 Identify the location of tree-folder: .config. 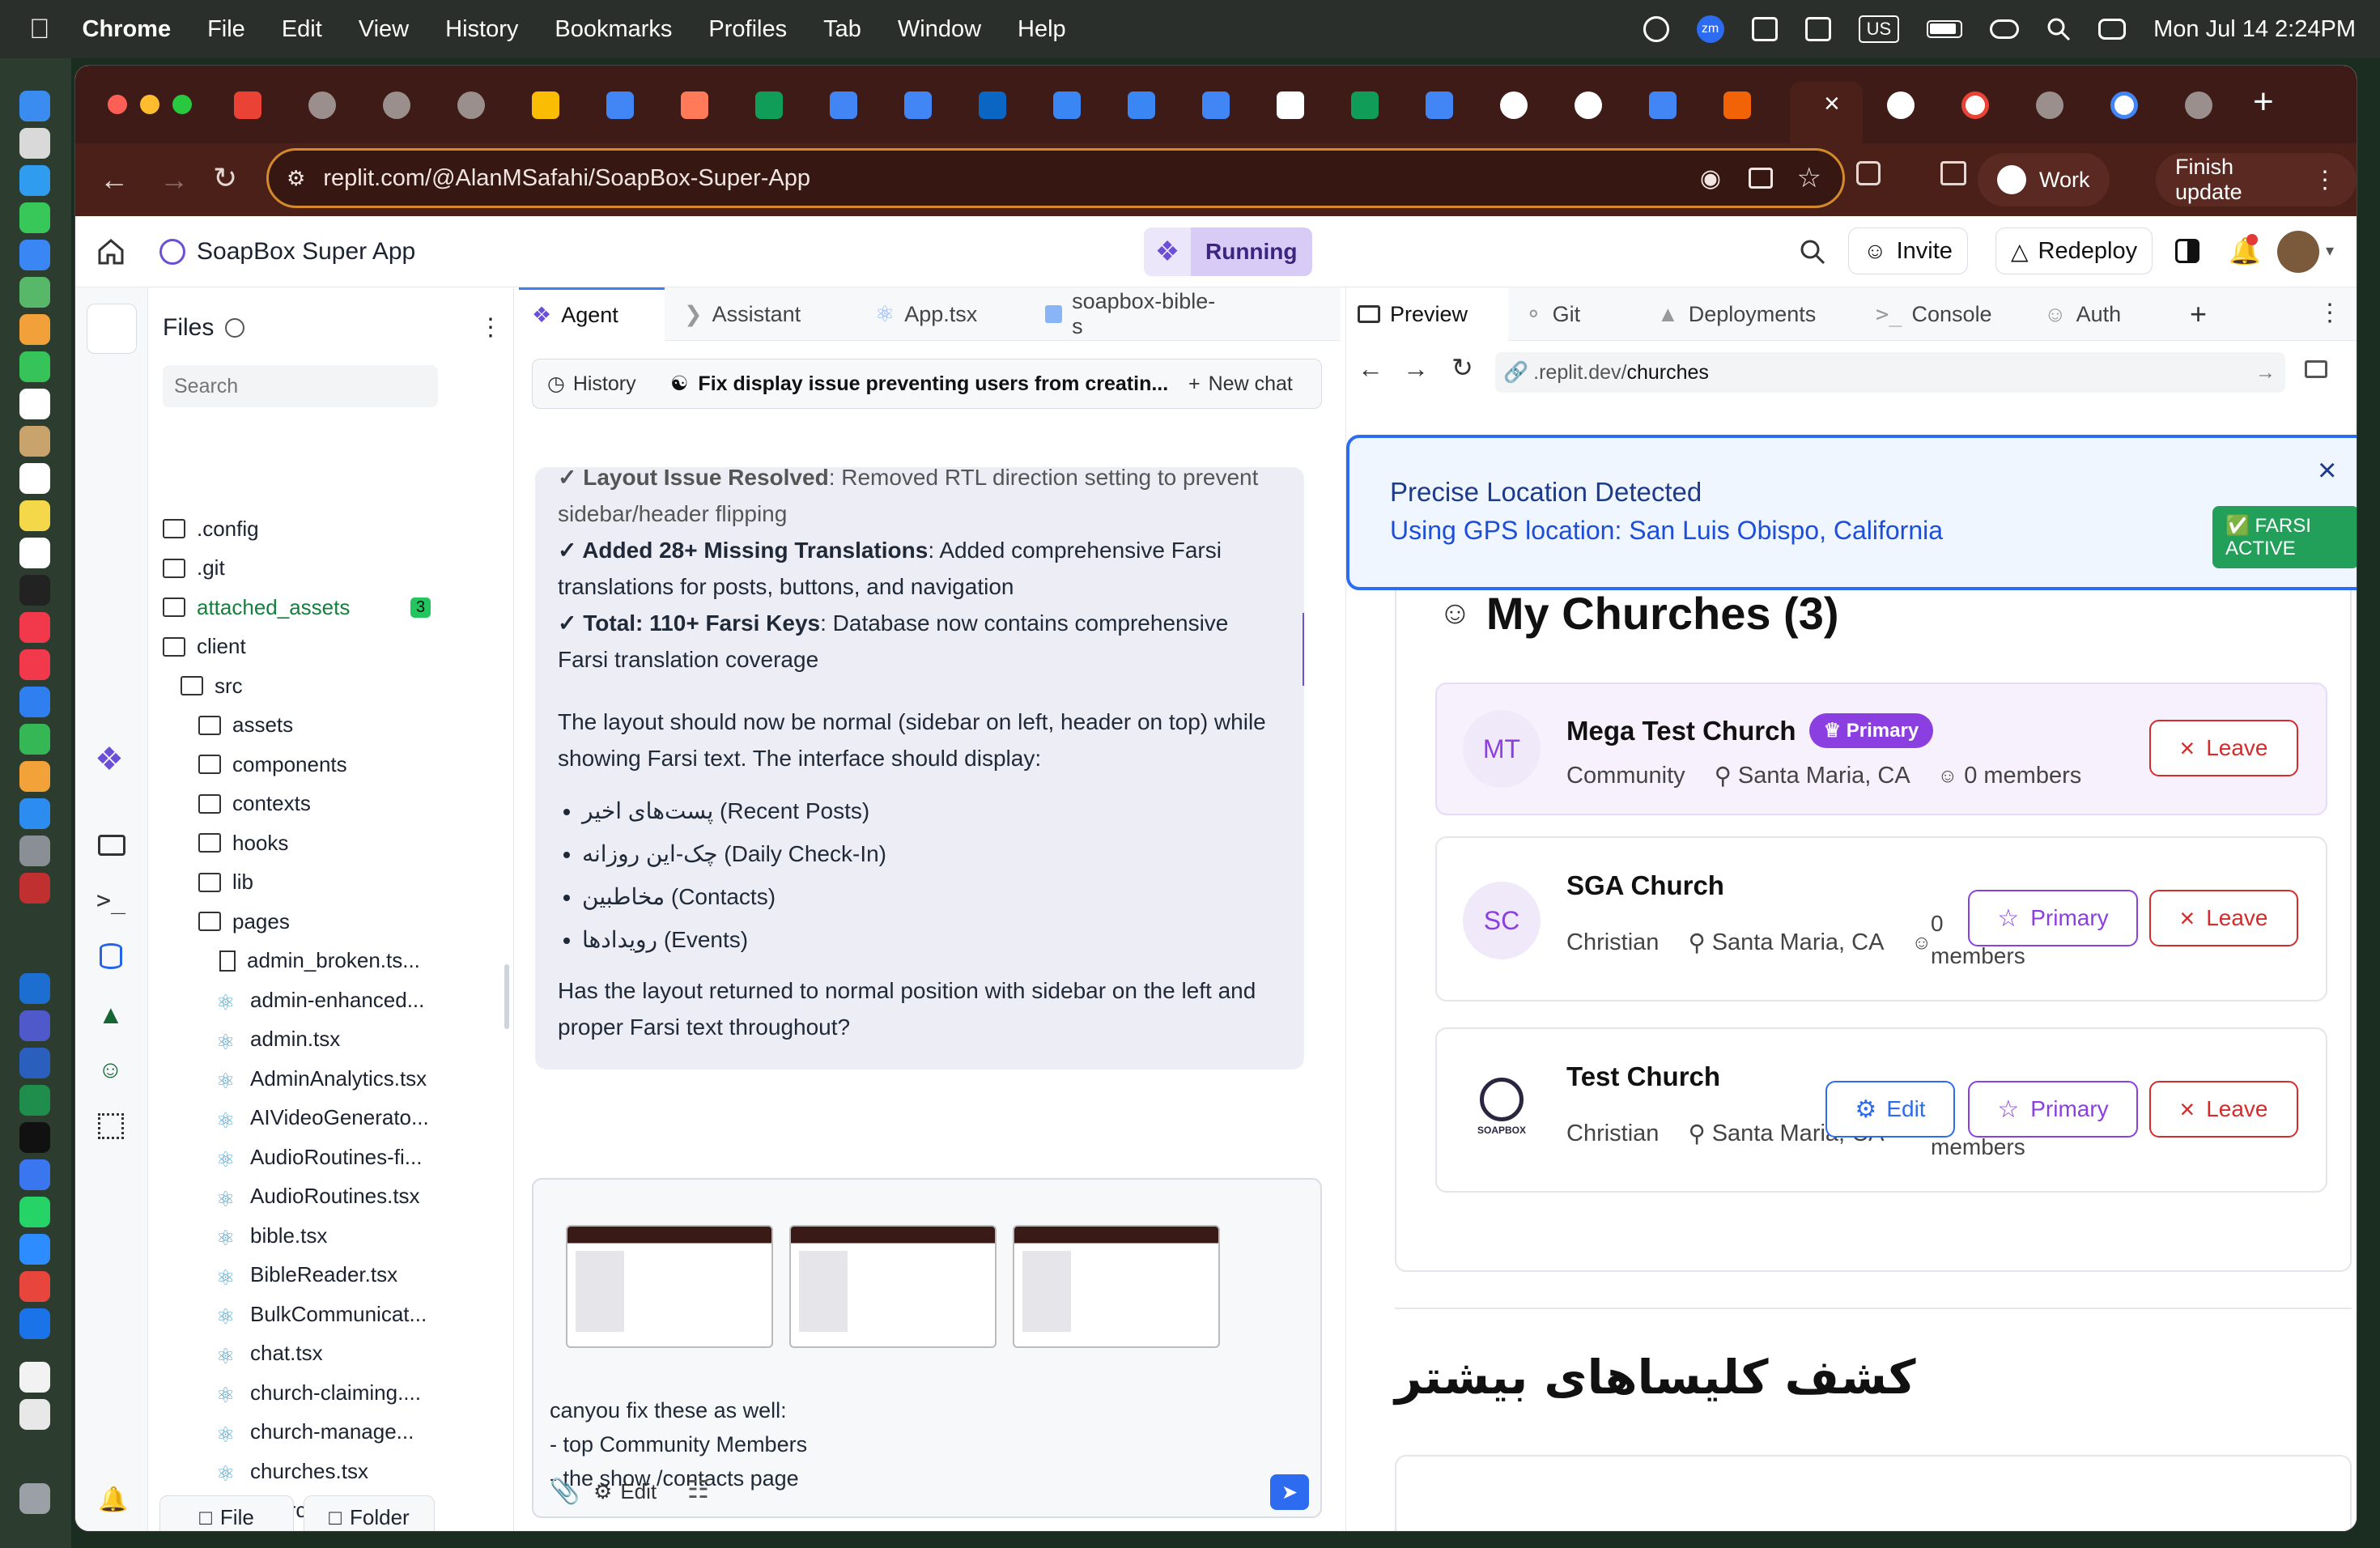
(211, 529).